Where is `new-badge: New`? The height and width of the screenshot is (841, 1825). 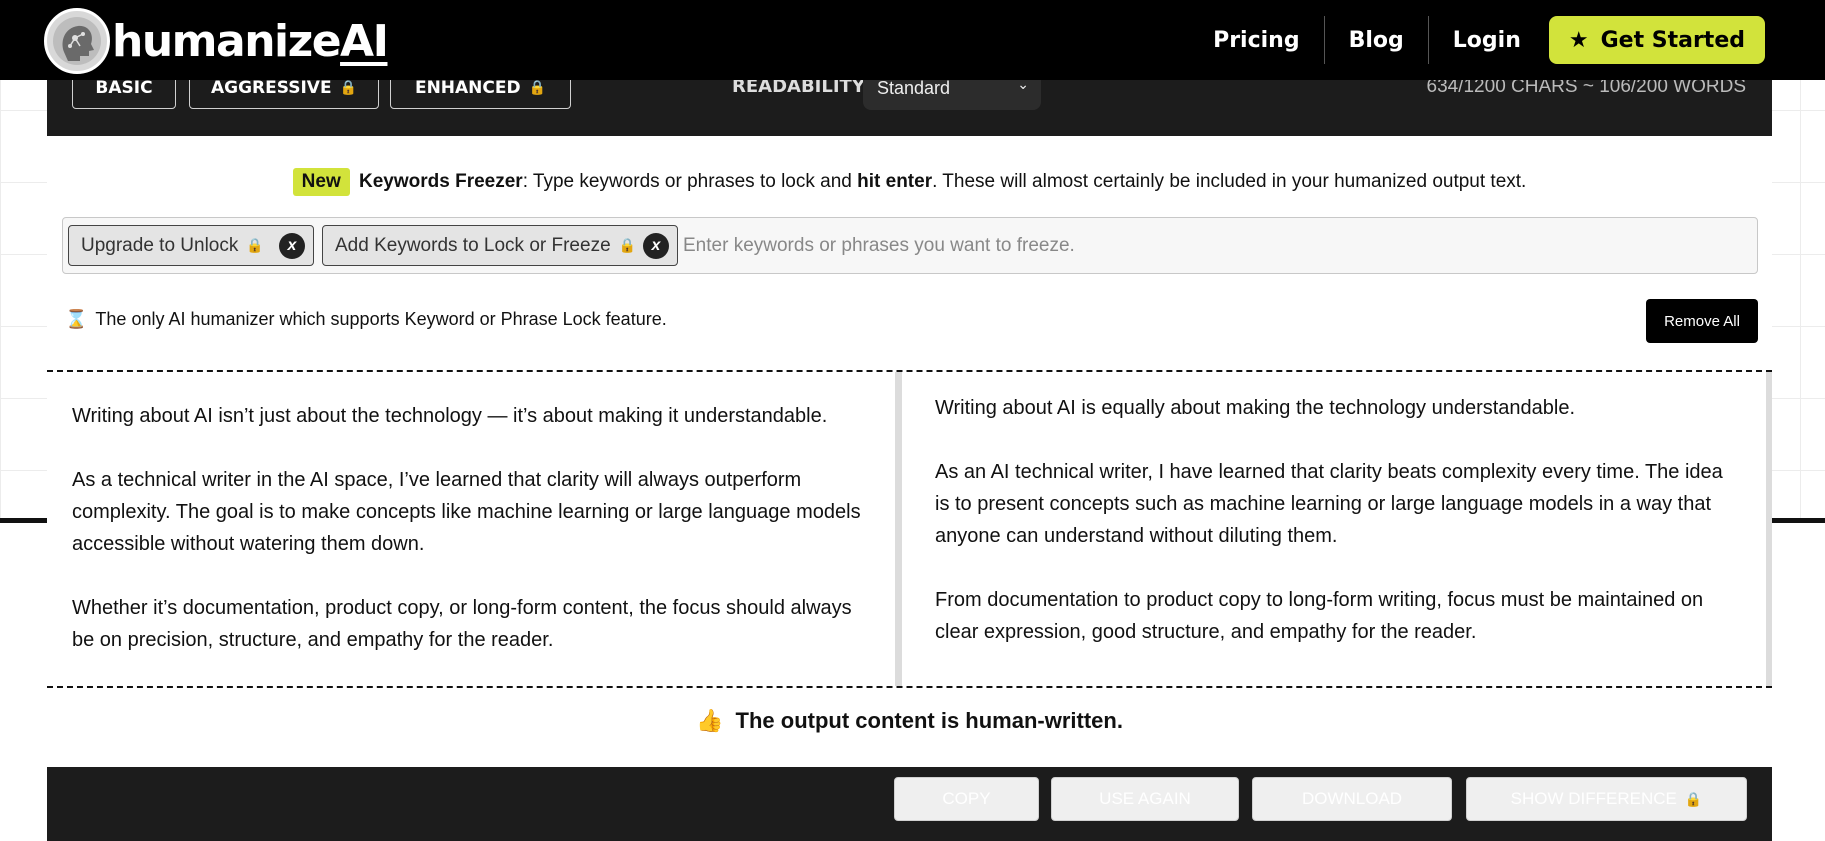 new-badge: New is located at coordinates (321, 182).